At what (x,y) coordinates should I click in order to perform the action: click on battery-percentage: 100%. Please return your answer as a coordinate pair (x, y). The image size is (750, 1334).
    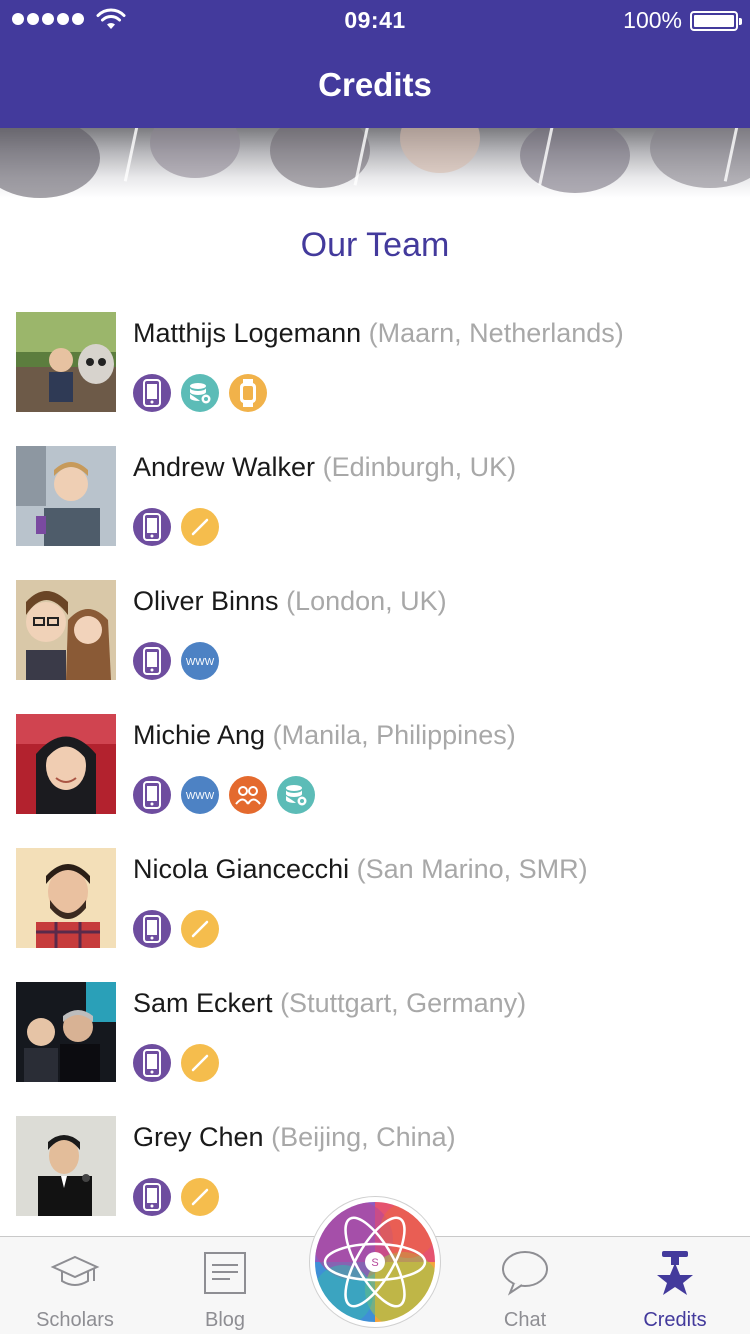
    Looking at the image, I should click on (652, 20).